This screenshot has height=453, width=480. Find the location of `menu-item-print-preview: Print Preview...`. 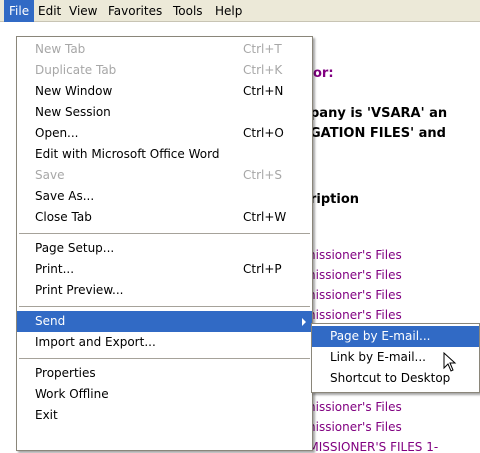

menu-item-print-preview: Print Preview... is located at coordinates (164, 290).